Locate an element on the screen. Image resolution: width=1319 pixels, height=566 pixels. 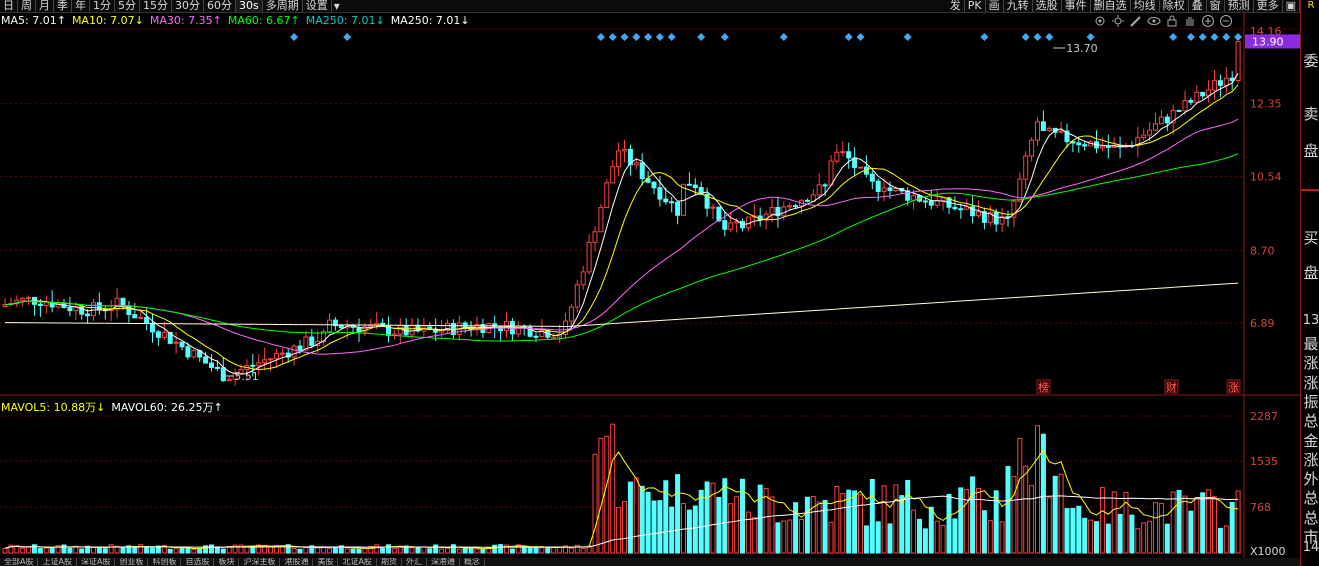
event-marker-label: 涨 is located at coordinates (1233, 387).